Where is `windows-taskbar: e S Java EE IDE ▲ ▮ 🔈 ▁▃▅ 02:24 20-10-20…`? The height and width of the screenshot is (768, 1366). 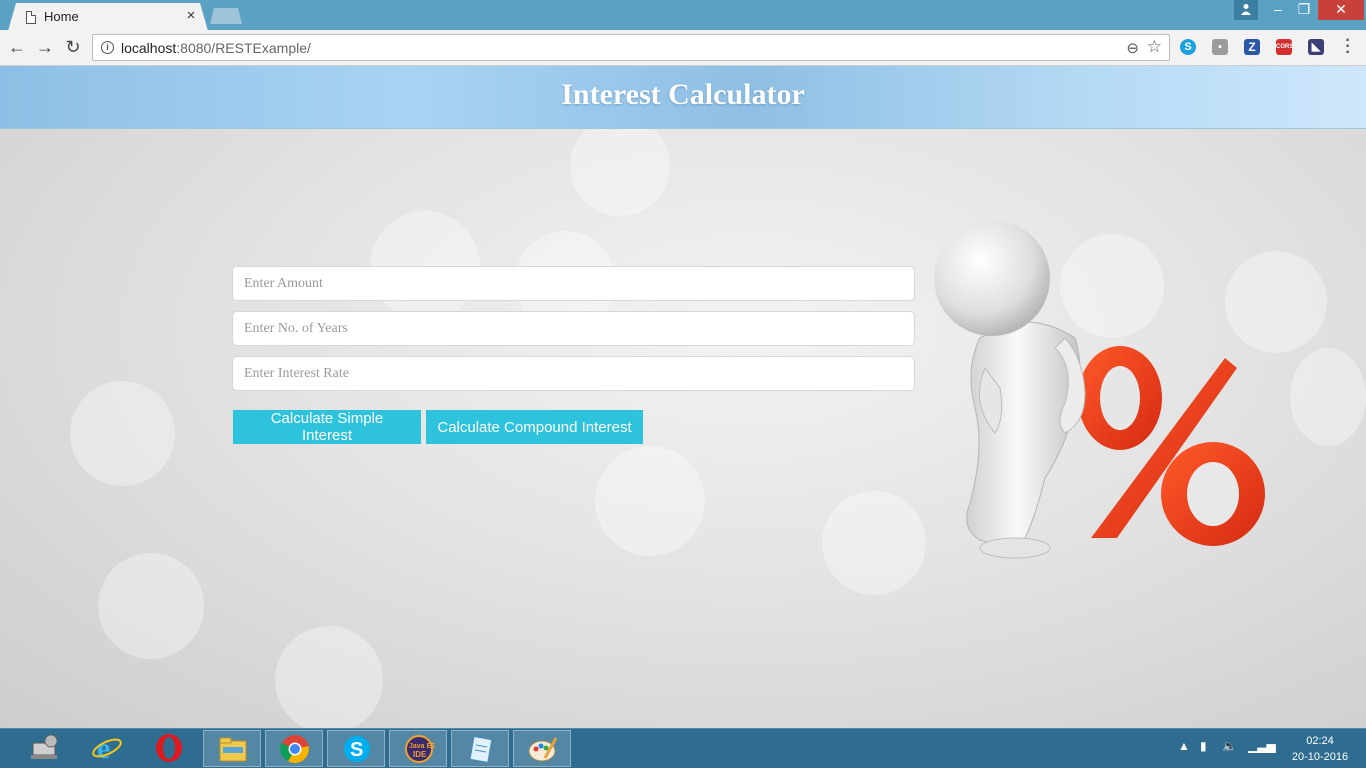 windows-taskbar: e S Java EE IDE ▲ ▮ 🔈 ▁▃▅ 02:24 20-10-20… is located at coordinates (683, 748).